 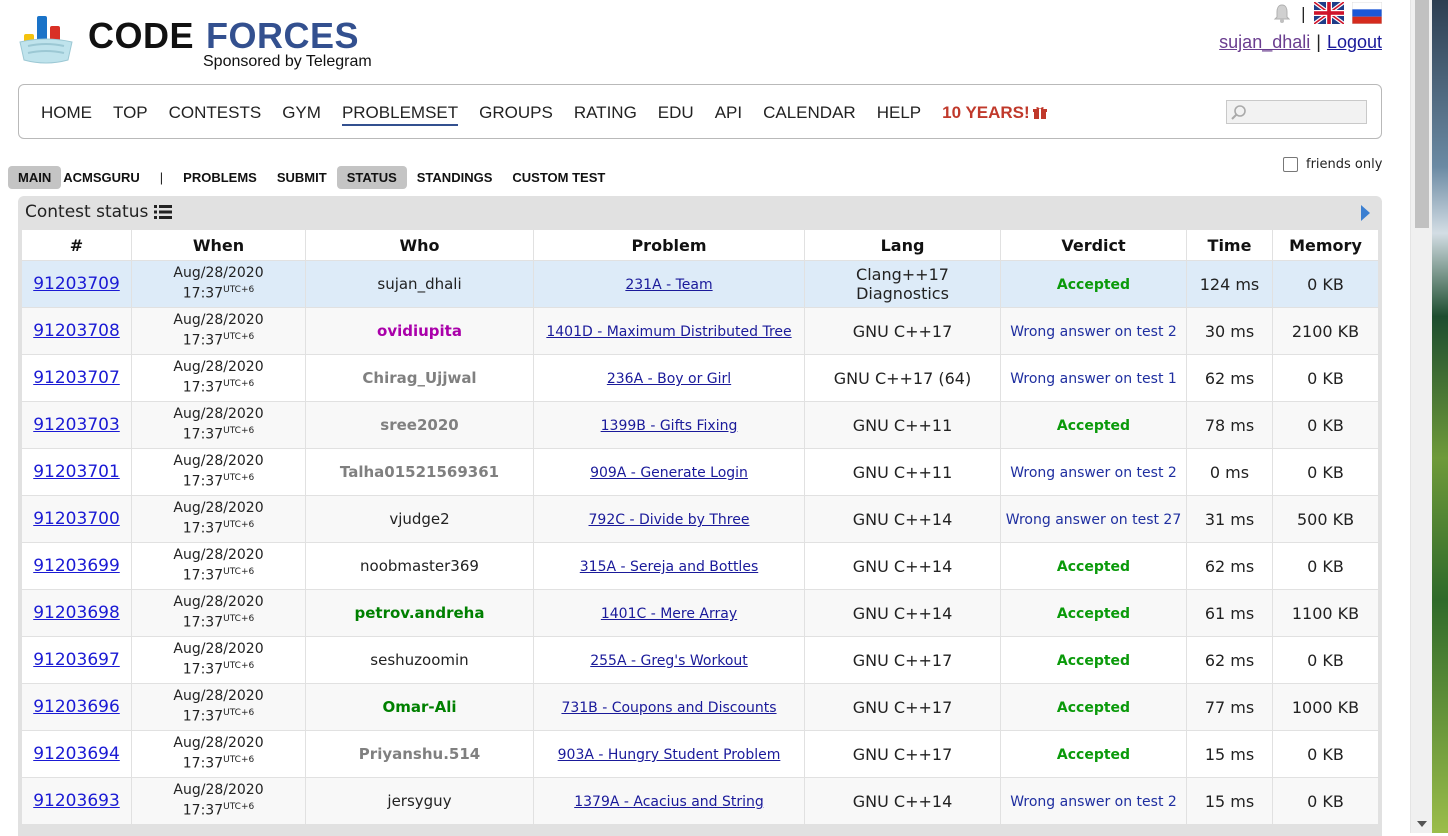 What do you see at coordinates (419, 754) in the screenshot?
I see `user-handle: Priyanshu.514` at bounding box center [419, 754].